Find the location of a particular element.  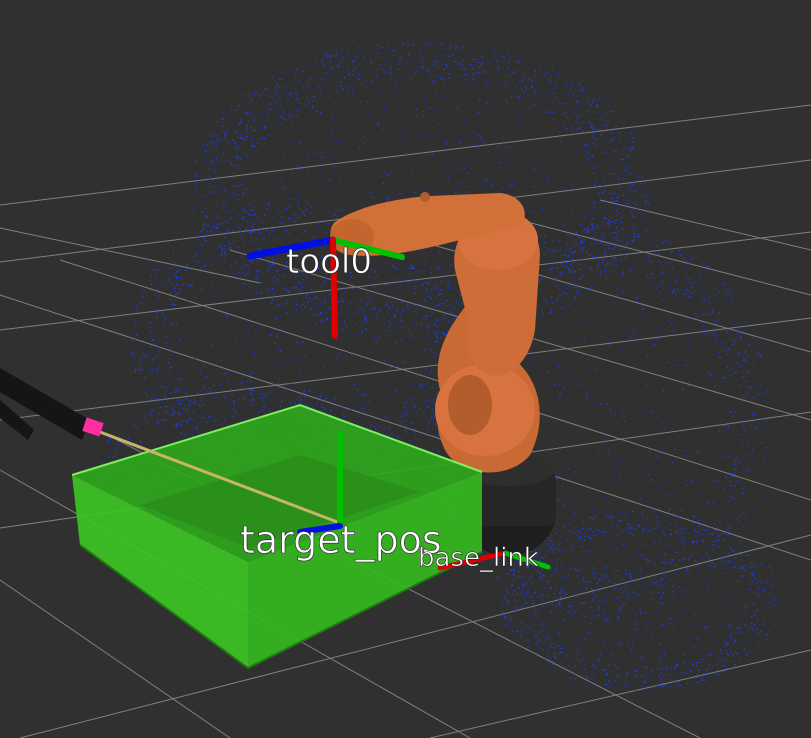

base-link-label: base_link is located at coordinates (478, 558).